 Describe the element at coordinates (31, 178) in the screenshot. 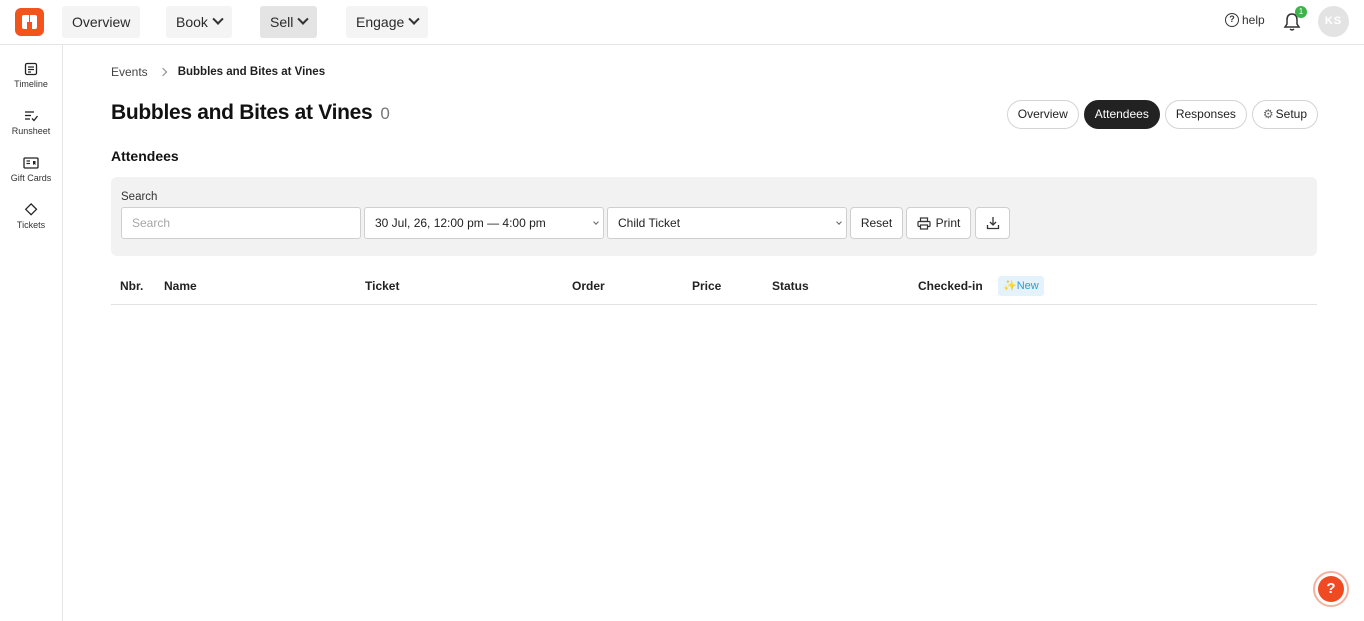

I see `sidebar-item-label: Gift Cards` at that location.